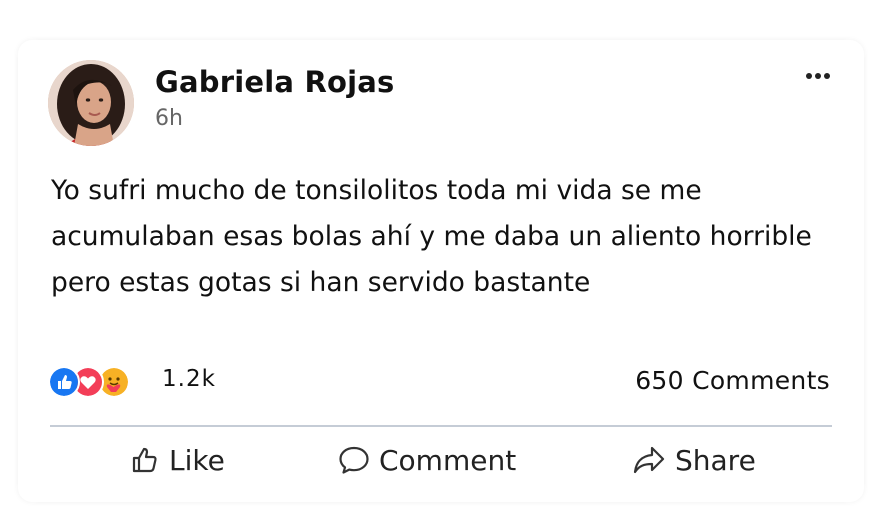  I want to click on share-button: Share, so click(694, 460).